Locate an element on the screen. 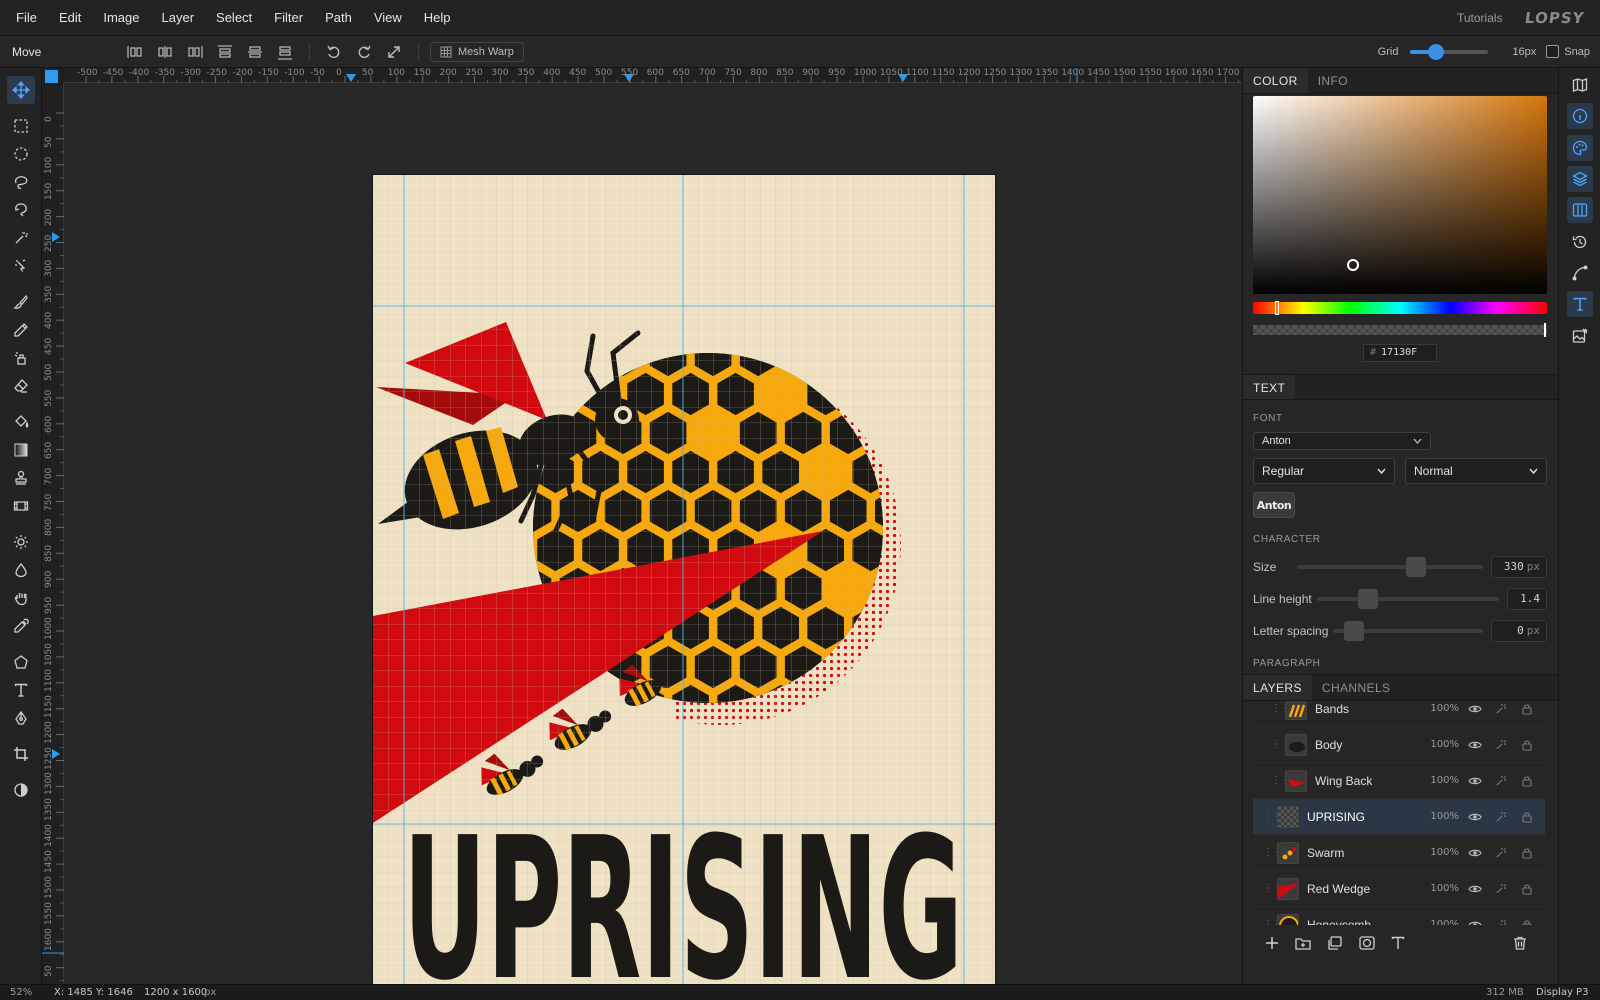 The height and width of the screenshot is (1000, 1600). alpha-slider is located at coordinates (1400, 330).